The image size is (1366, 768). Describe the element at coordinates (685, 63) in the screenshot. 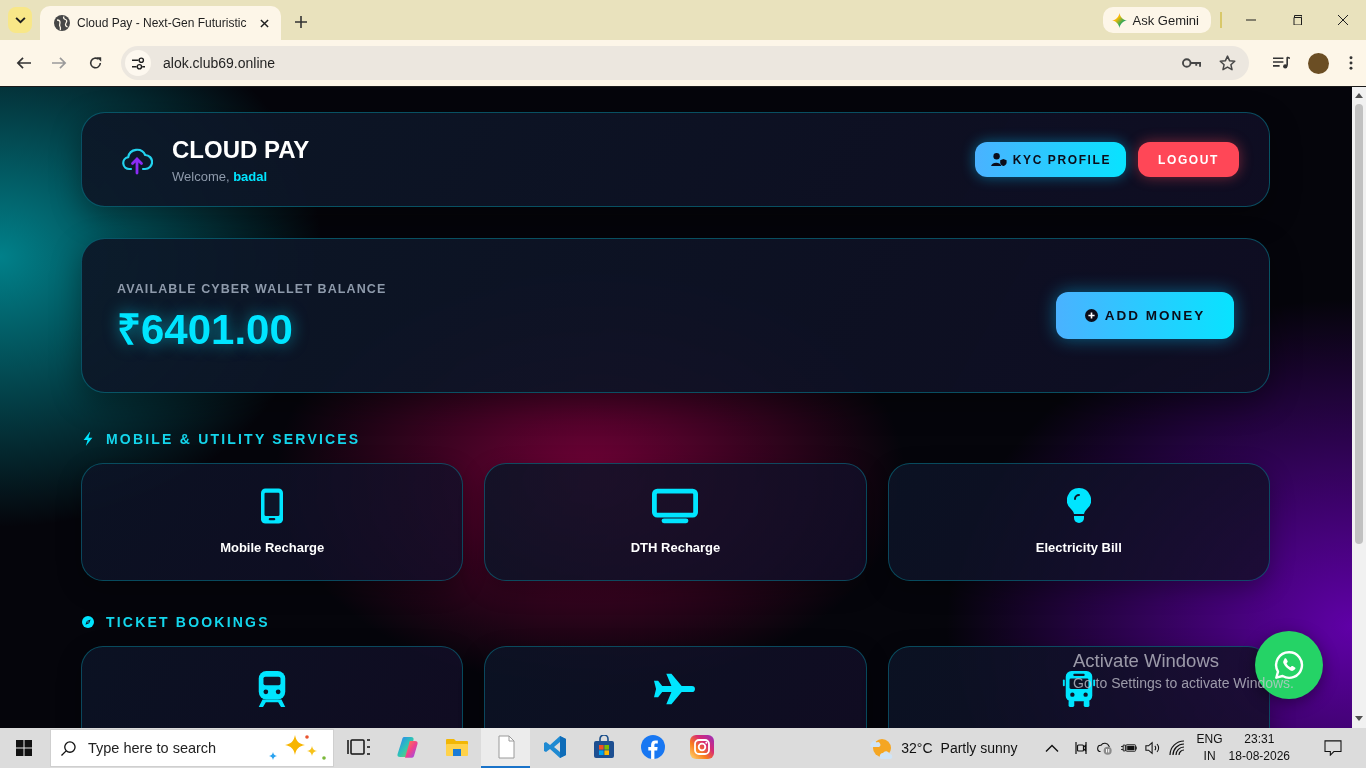

I see `address-bar: alok.club69.online` at that location.